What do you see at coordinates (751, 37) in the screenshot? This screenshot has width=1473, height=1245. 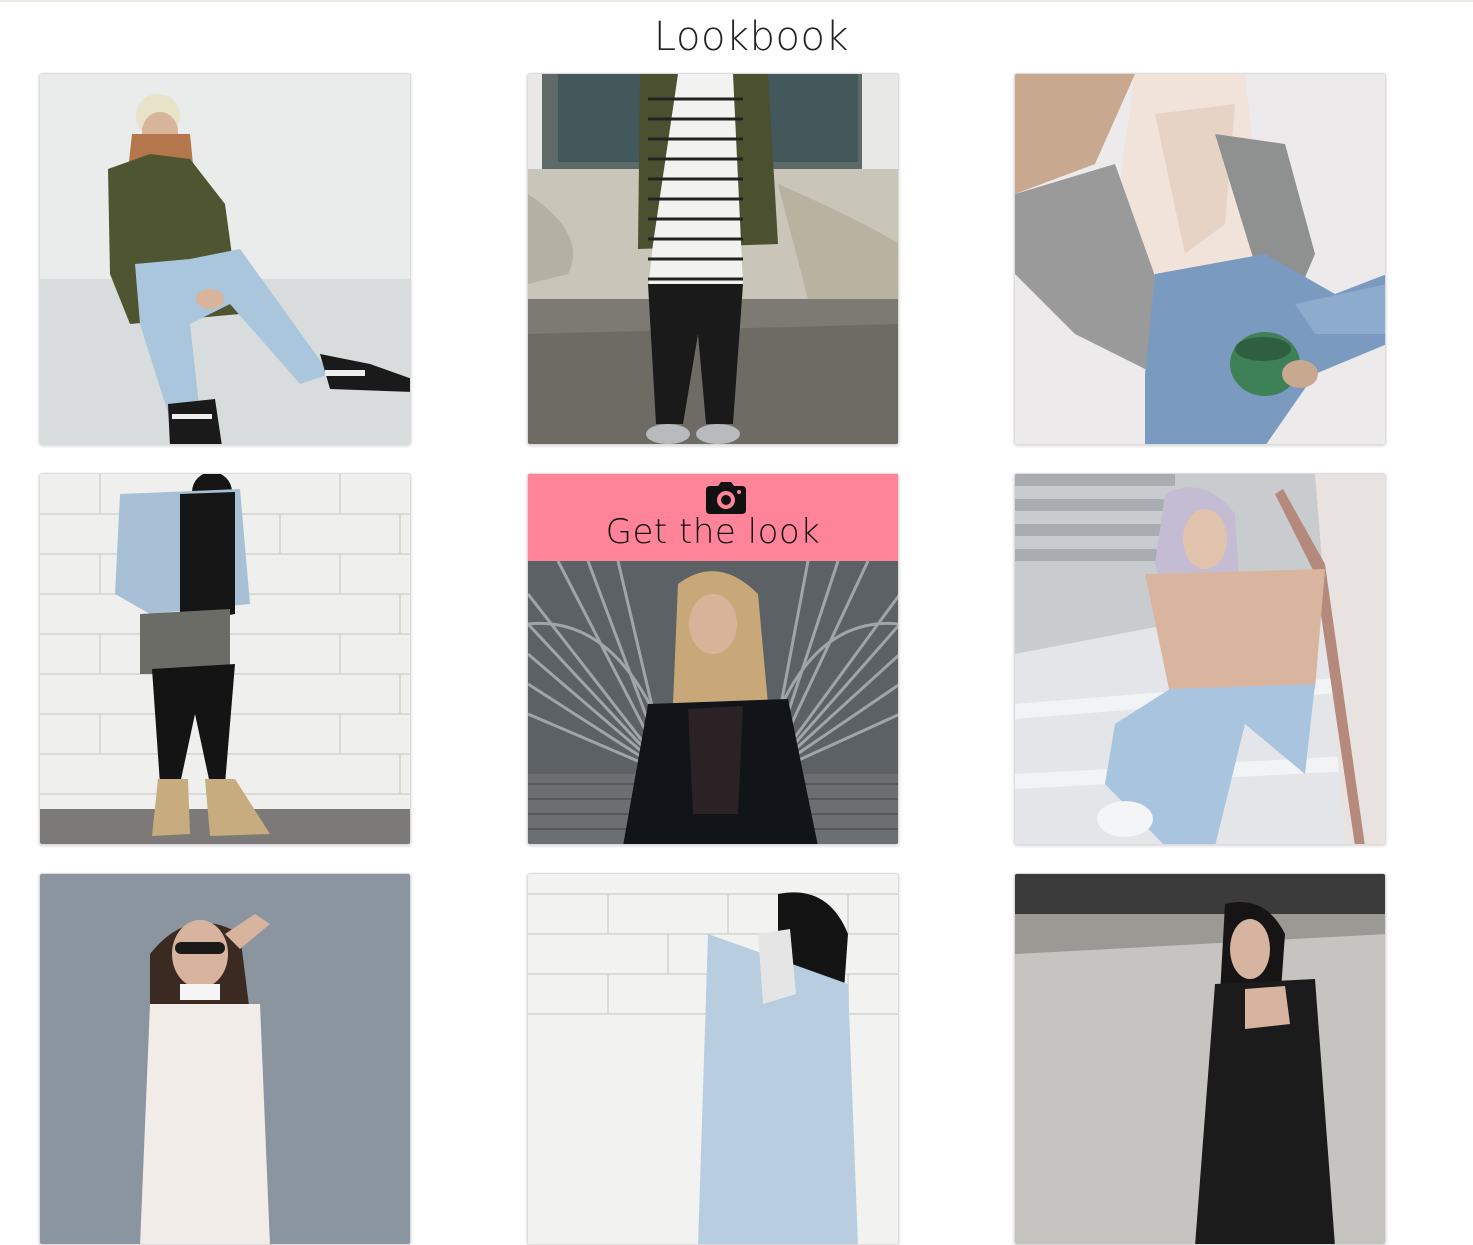 I see `page-title: Lookbook` at bounding box center [751, 37].